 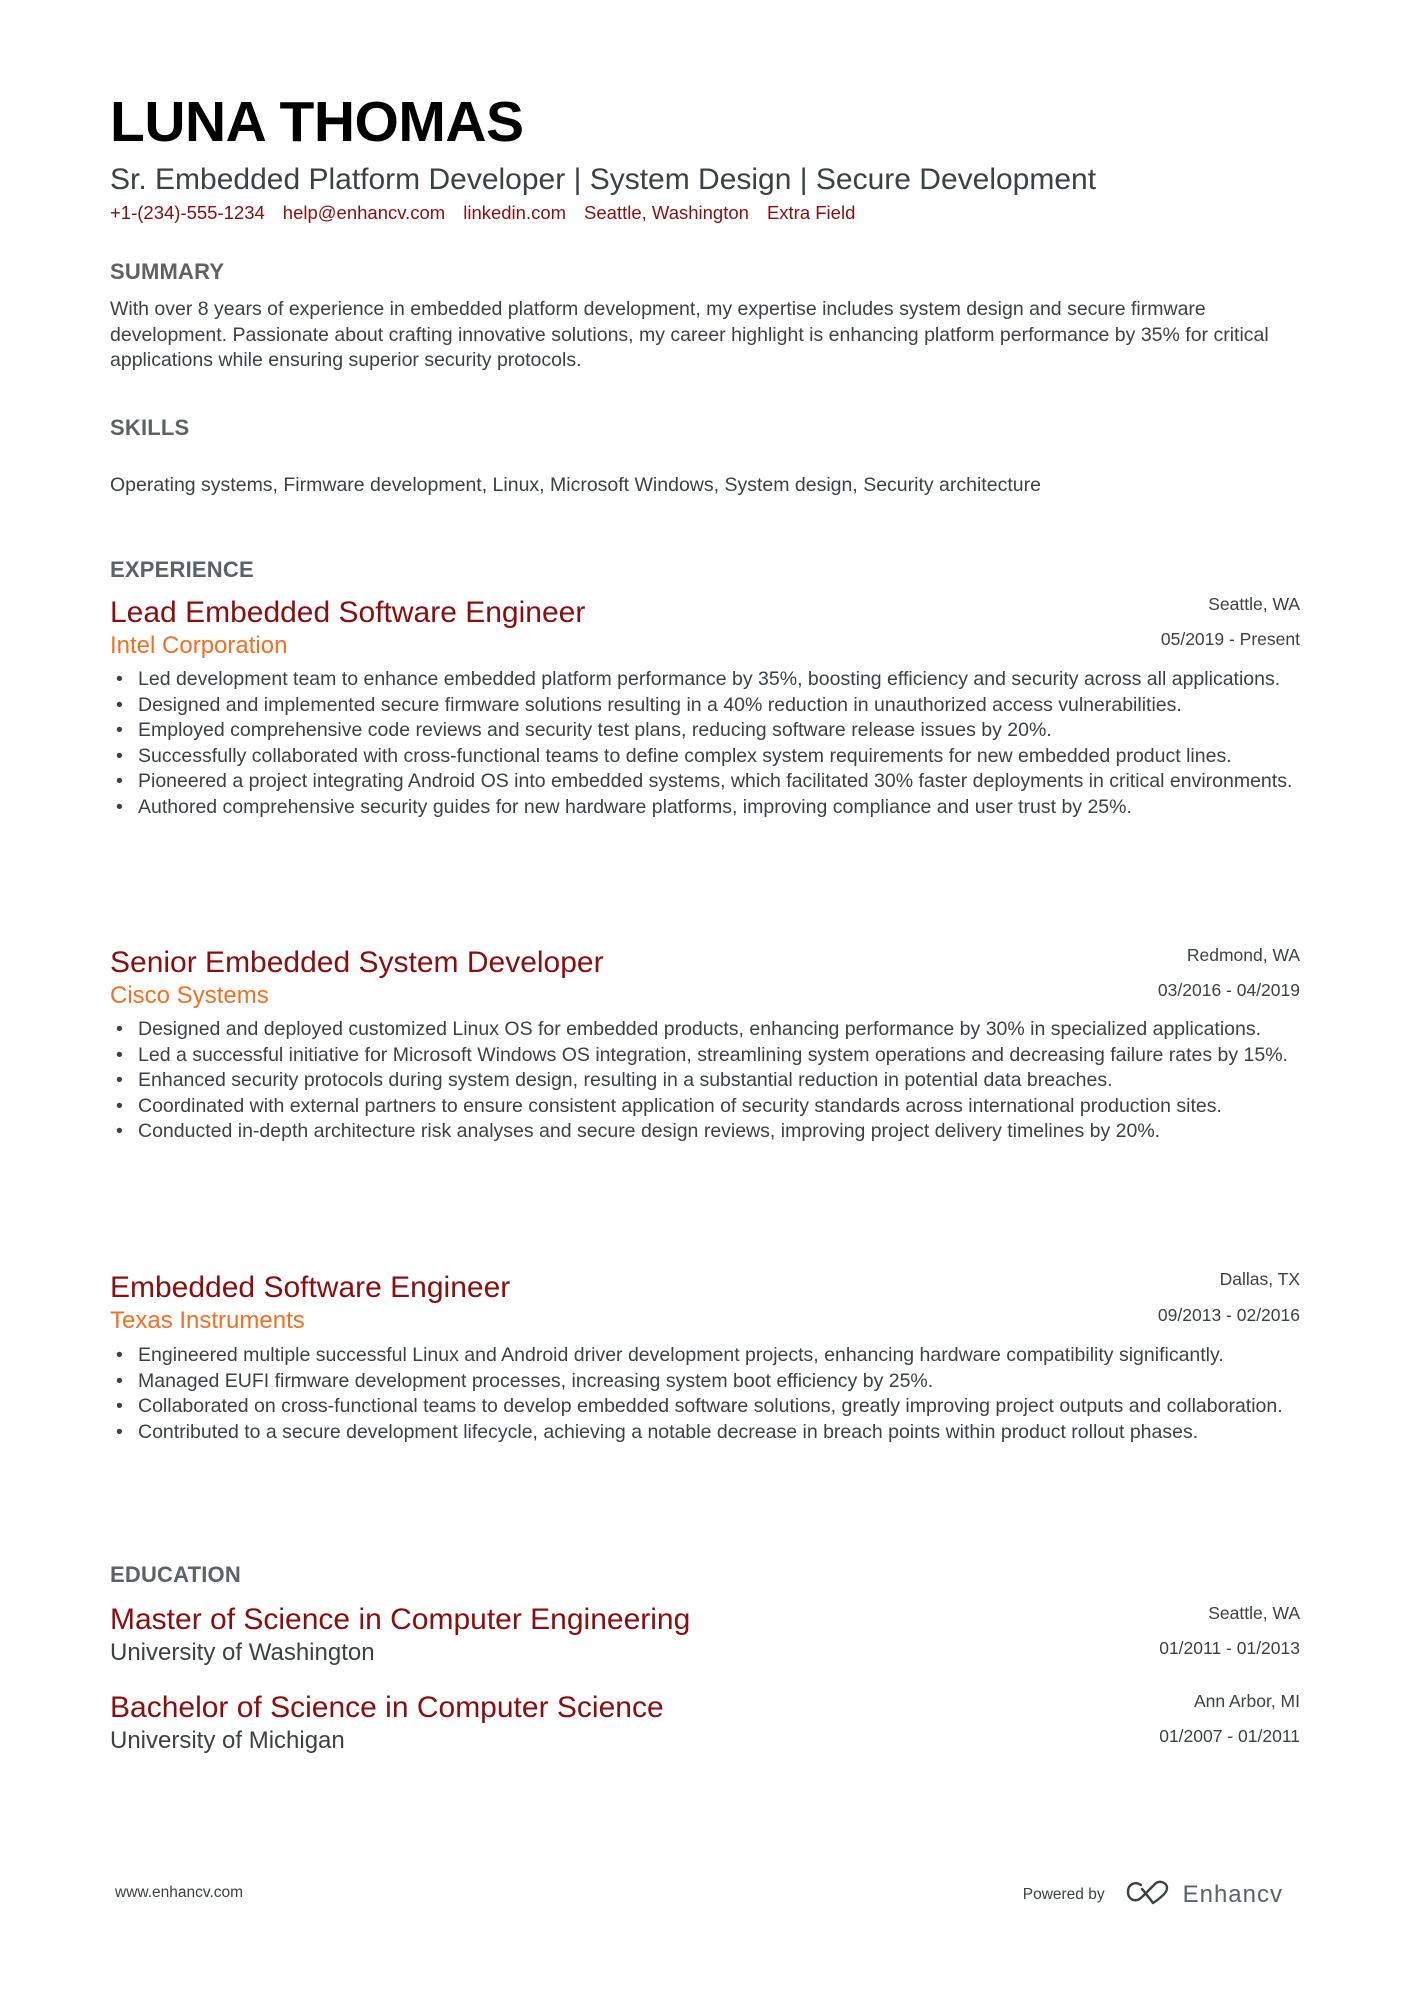 What do you see at coordinates (227, 1740) in the screenshot?
I see `education-school: University of Michigan` at bounding box center [227, 1740].